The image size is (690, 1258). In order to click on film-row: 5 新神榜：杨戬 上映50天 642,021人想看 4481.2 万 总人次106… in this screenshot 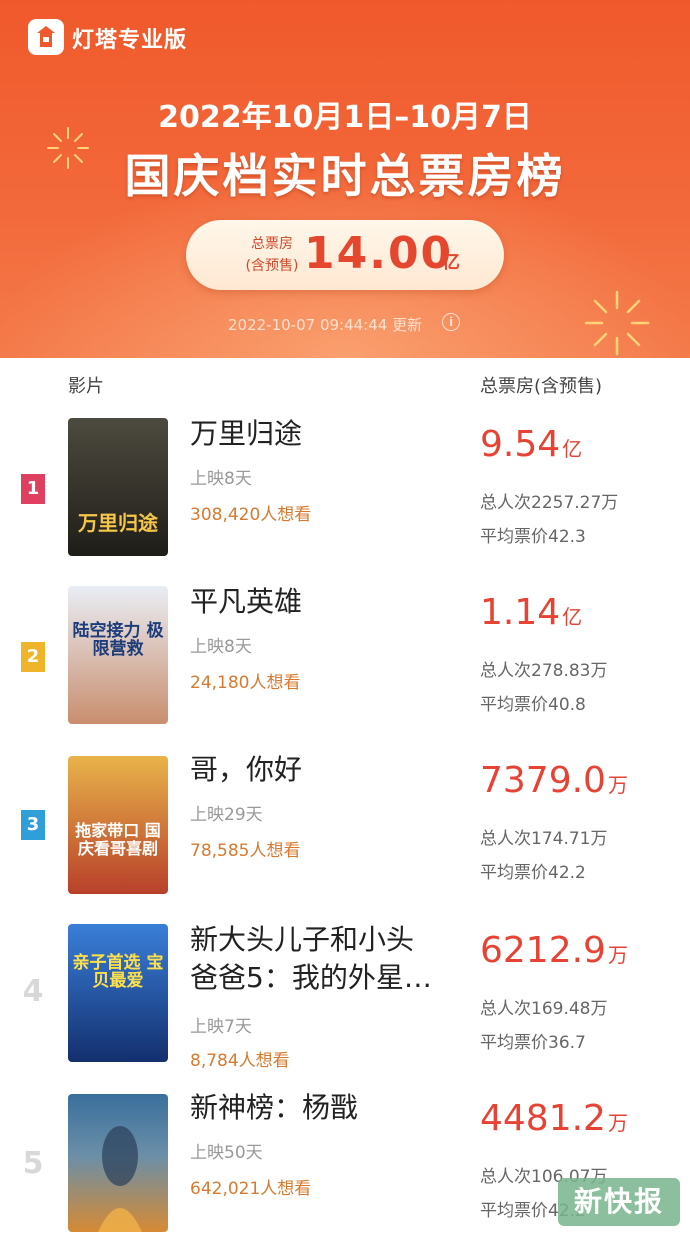, I will do `click(345, 1174)`.